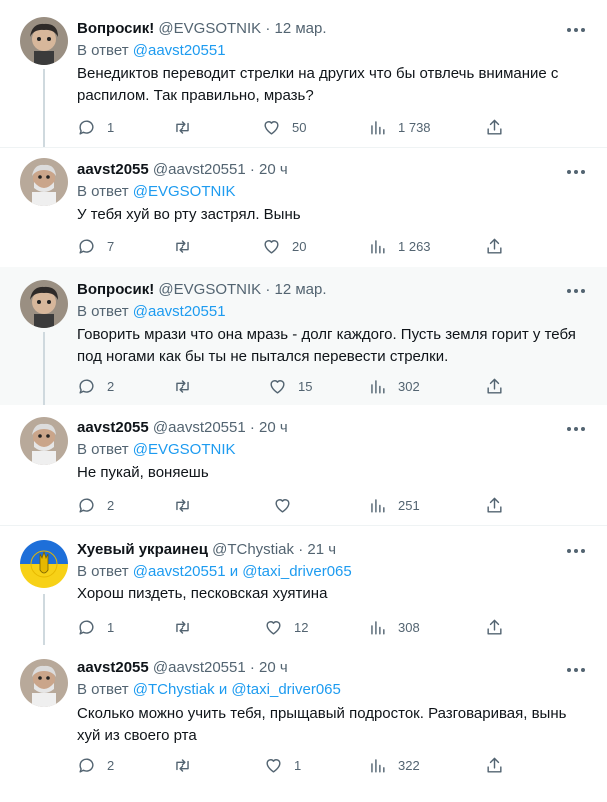 The width and height of the screenshot is (607, 802). Describe the element at coordinates (234, 571) in the screenshot. I see `mention-separator: и` at that location.